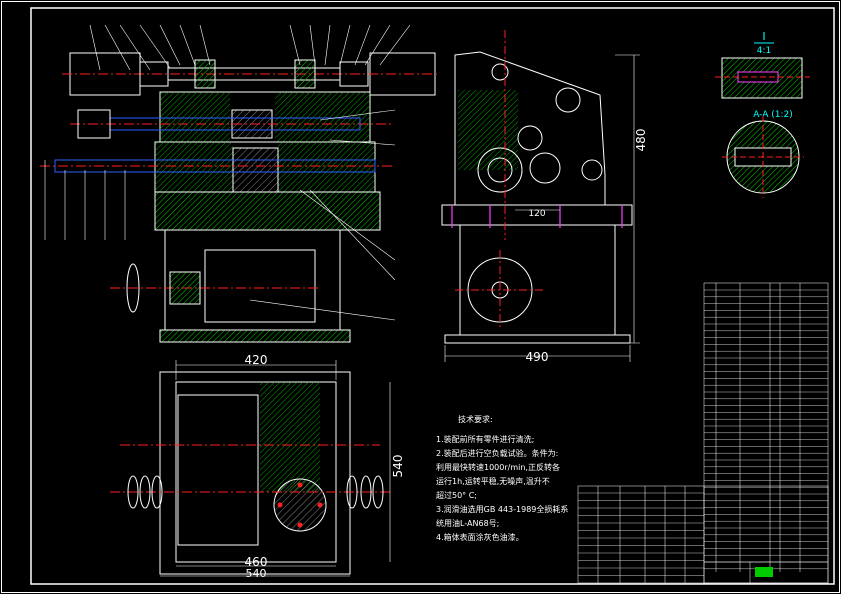 This screenshot has width=841, height=594. What do you see at coordinates (544, 197) in the screenshot?
I see `side-view: 480 490 120` at bounding box center [544, 197].